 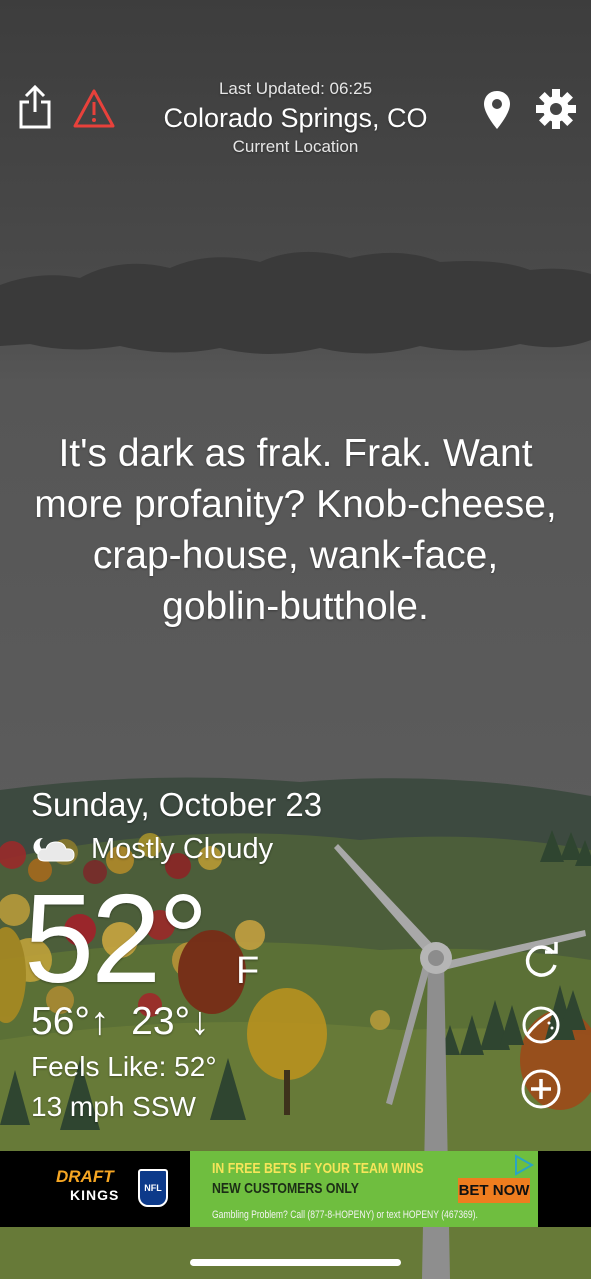 I want to click on location-subtitle: Current Location, so click(x=295, y=146).